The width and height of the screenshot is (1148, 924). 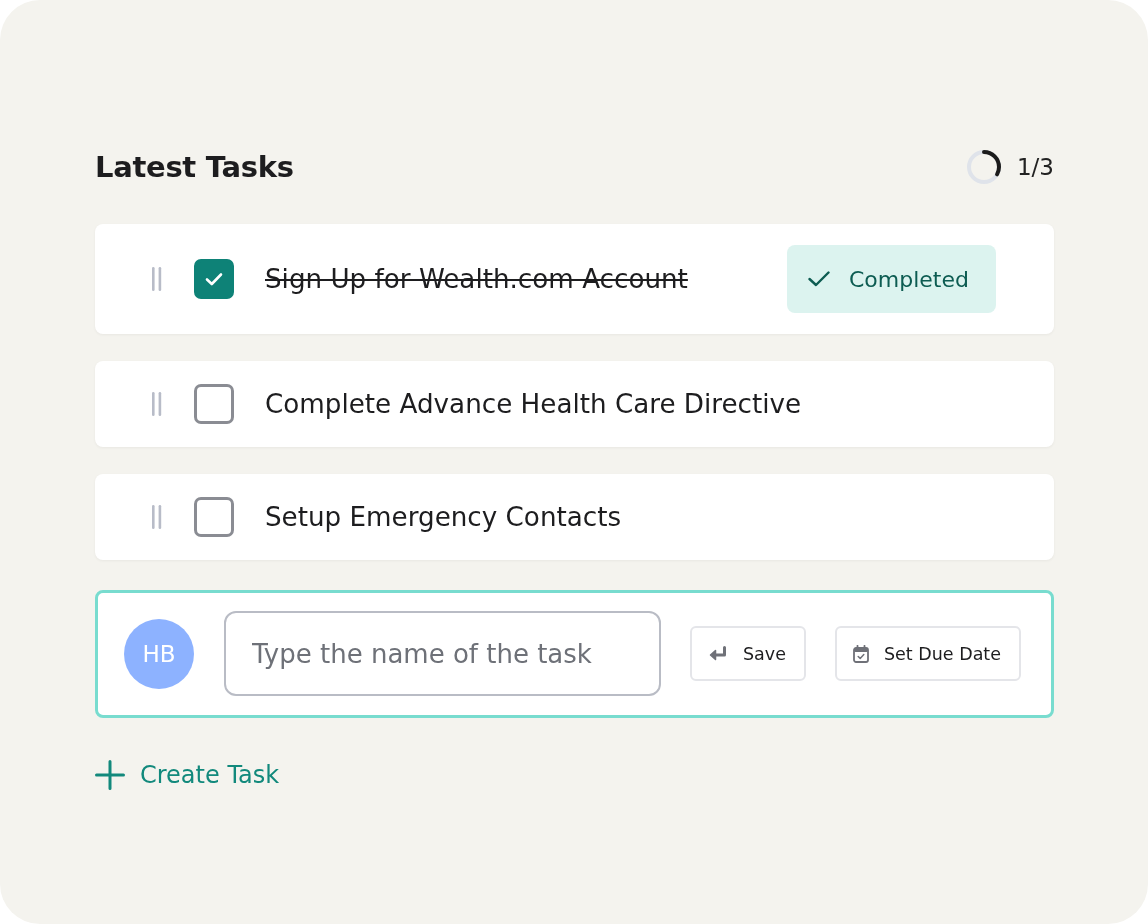 I want to click on task-title: Sign Up for Wealth.com Account, so click(x=477, y=279).